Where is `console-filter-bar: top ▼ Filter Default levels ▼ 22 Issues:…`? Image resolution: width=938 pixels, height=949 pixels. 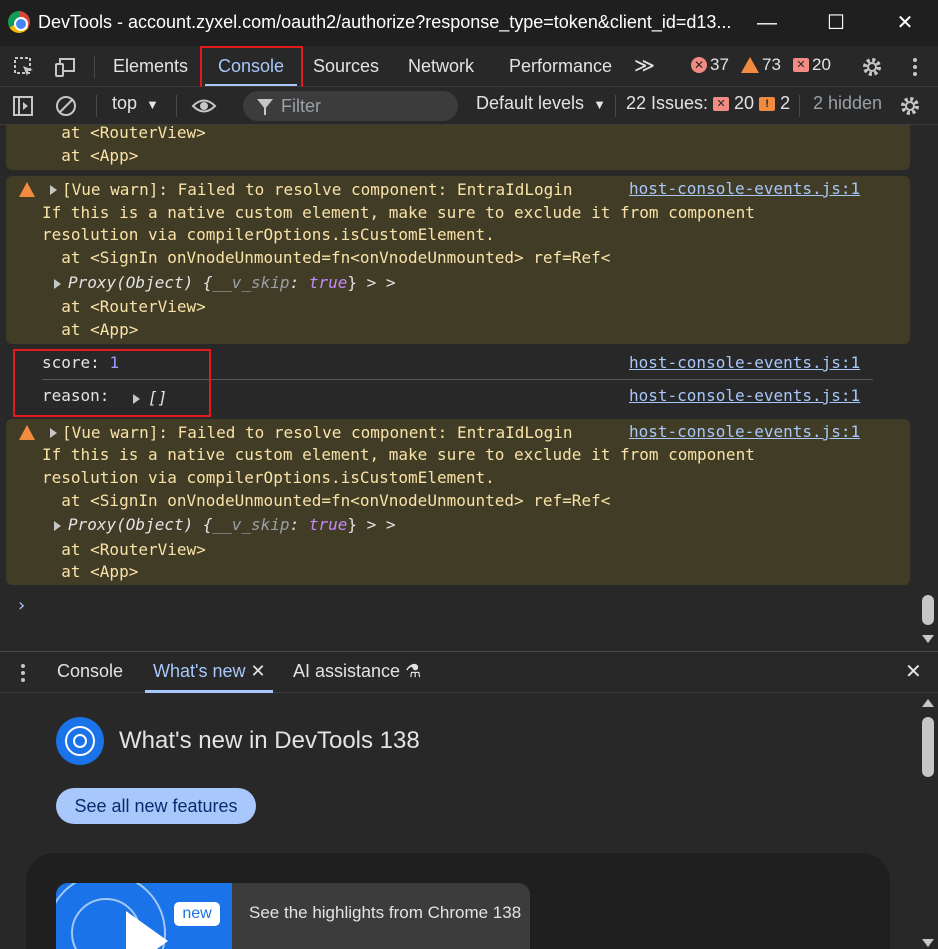
console-filter-bar: top ▼ Filter Default levels ▼ 22 Issues:… is located at coordinates (469, 106).